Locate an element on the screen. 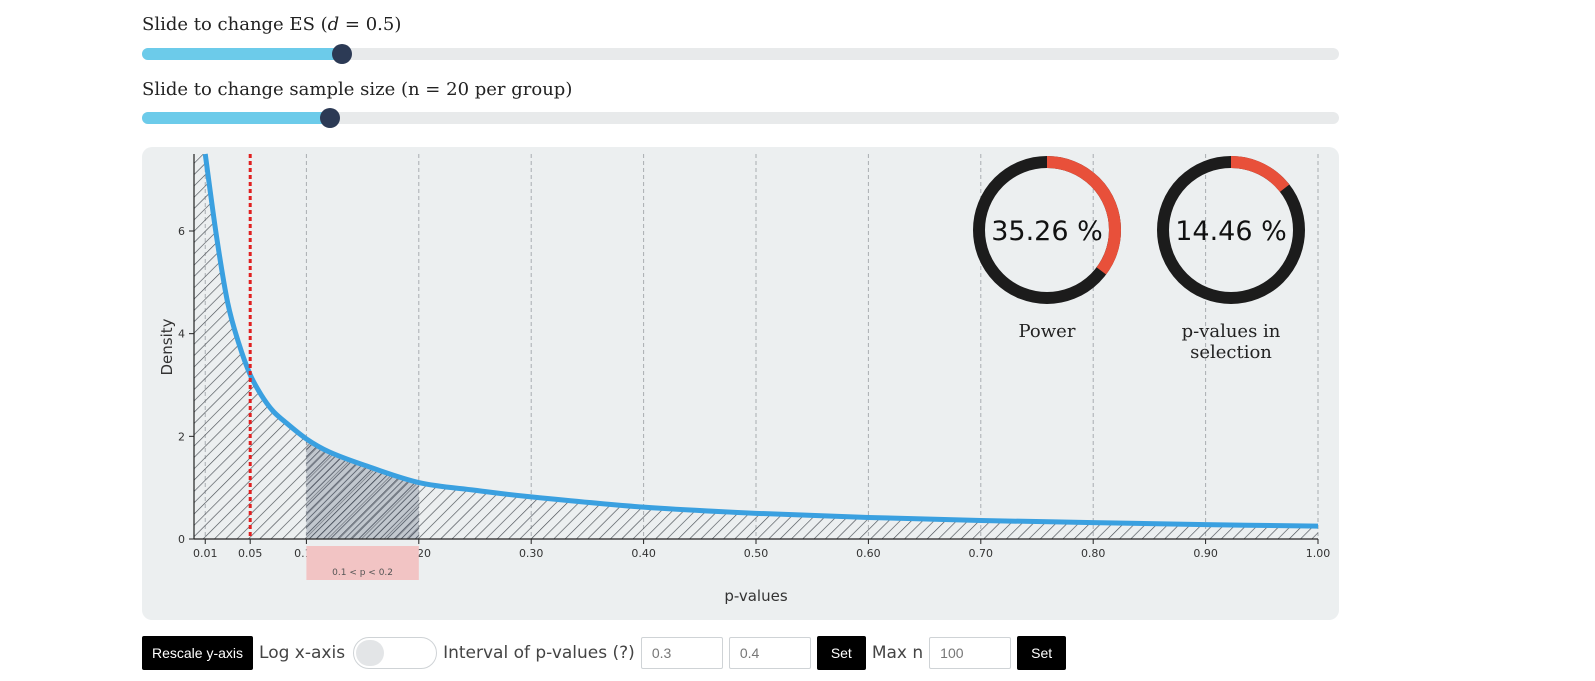  es-label-suffix: = 0.5) is located at coordinates (370, 24).